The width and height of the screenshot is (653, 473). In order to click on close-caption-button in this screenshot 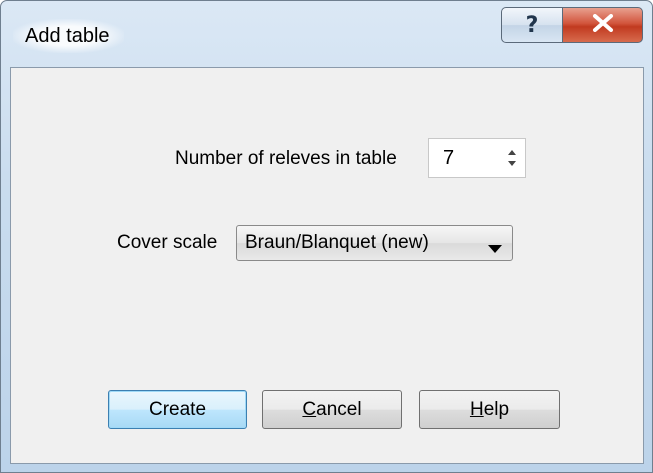, I will do `click(602, 25)`.